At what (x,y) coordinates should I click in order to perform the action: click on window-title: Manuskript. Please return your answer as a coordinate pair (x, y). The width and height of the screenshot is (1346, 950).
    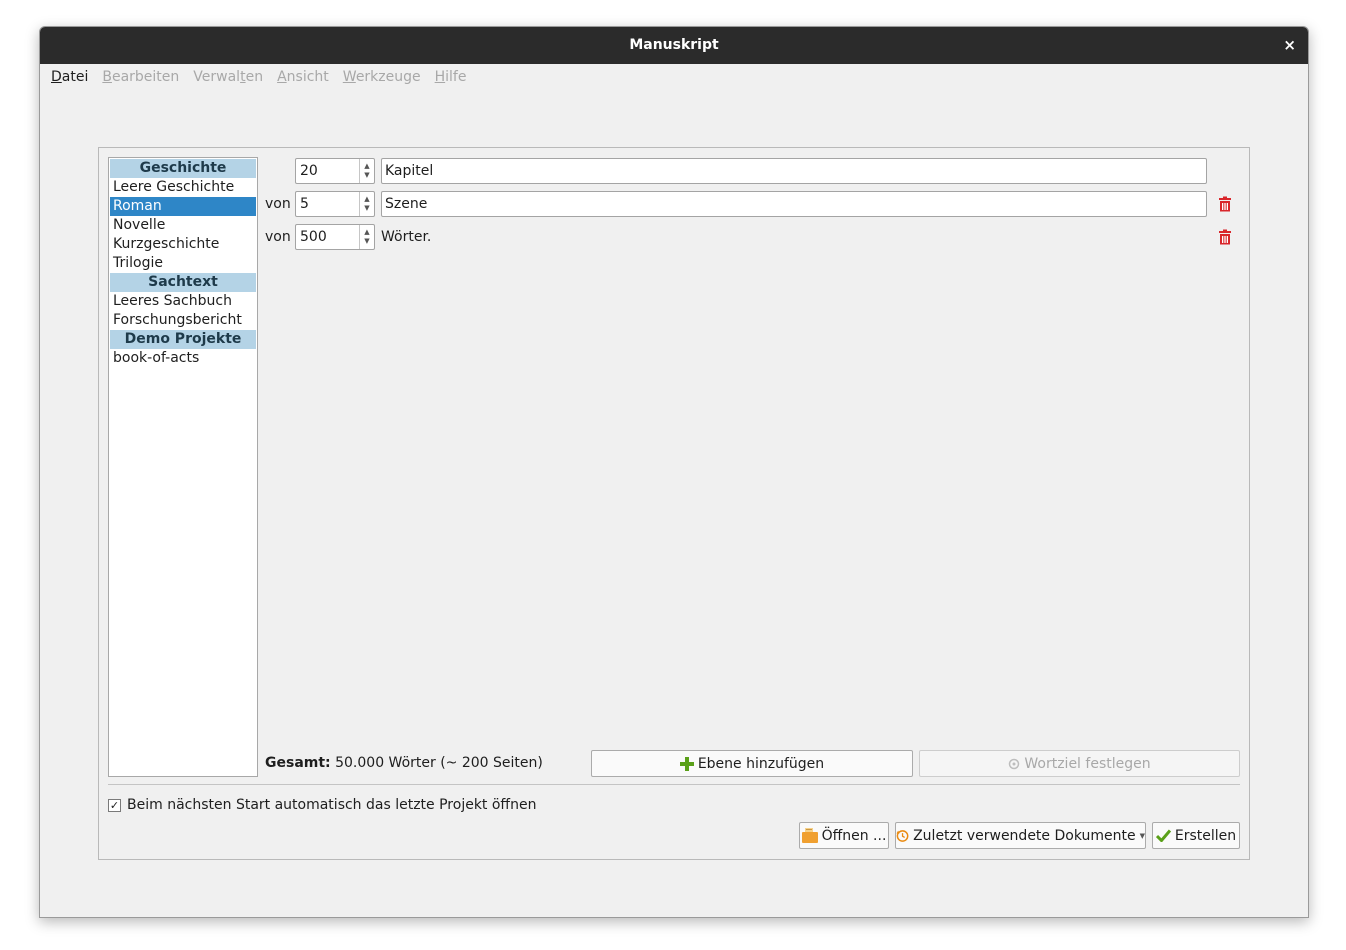
    Looking at the image, I should click on (674, 45).